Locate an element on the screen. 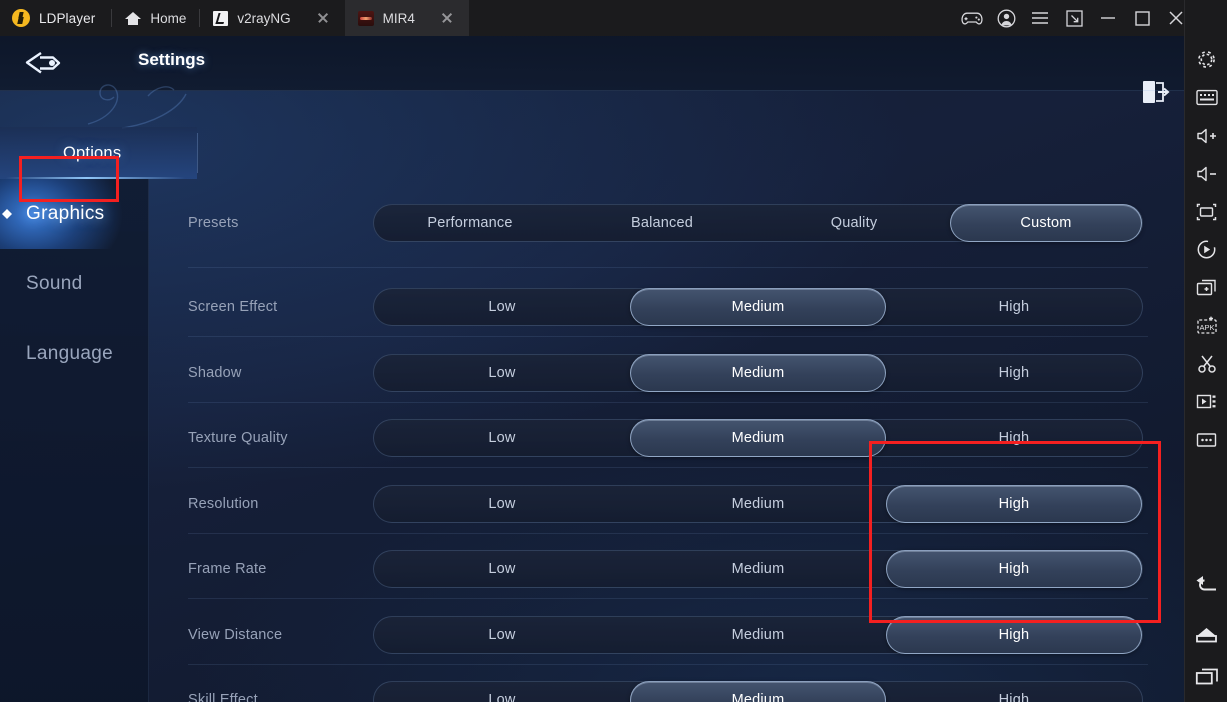 The width and height of the screenshot is (1227, 702). sidebar-item-sound: Sound is located at coordinates (74, 284).